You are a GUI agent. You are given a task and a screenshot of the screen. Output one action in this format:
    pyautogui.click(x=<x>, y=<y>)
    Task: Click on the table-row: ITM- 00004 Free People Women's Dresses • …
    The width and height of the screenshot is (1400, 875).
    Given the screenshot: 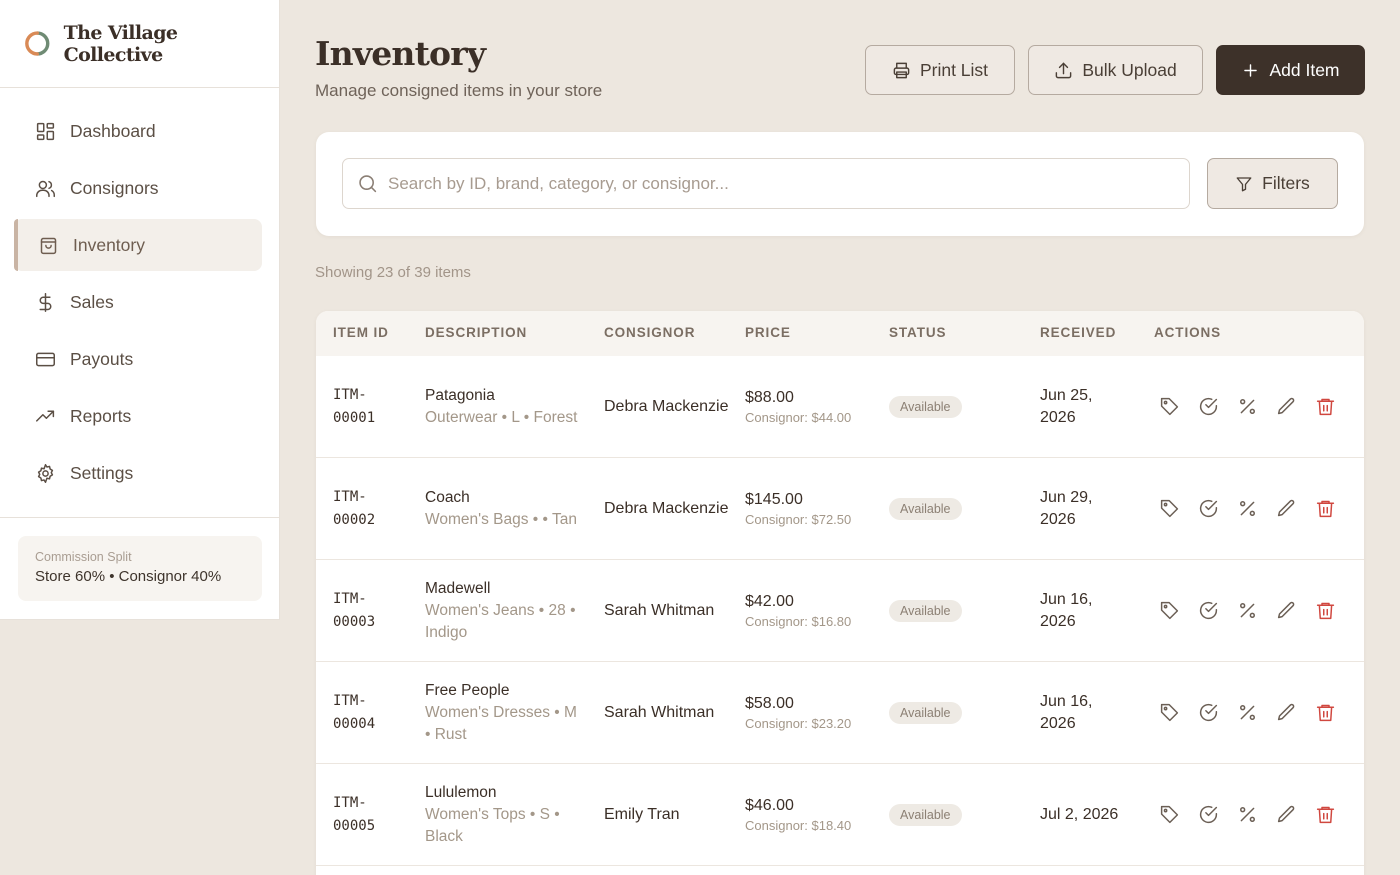 What is the action you would take?
    pyautogui.click(x=840, y=713)
    